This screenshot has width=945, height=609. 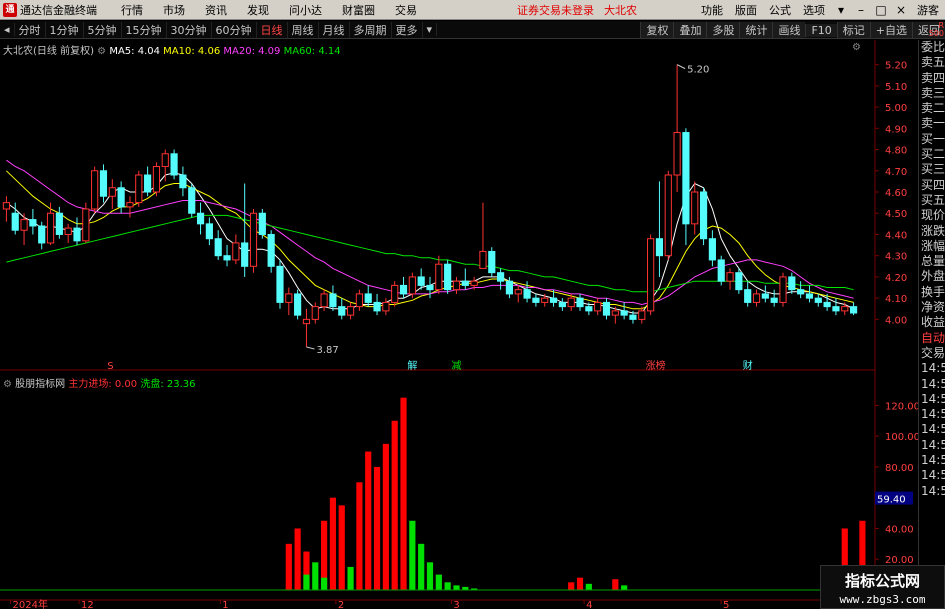 I want to click on menu-item-news: 资讯, so click(x=216, y=10).